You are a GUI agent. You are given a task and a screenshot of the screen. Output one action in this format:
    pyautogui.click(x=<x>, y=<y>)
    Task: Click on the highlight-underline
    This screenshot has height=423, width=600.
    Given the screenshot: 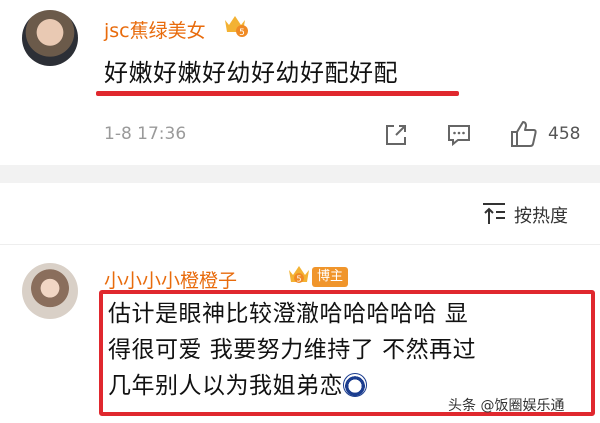 What is the action you would take?
    pyautogui.click(x=277, y=93)
    